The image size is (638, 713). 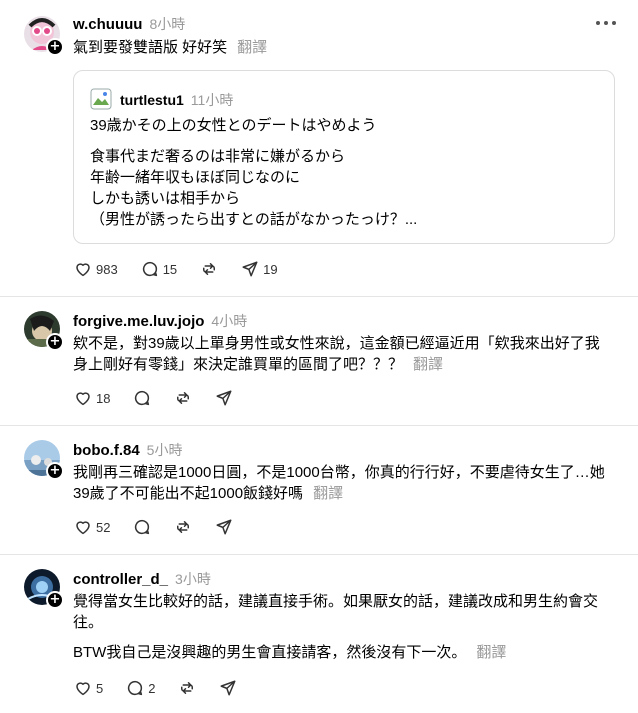 I want to click on like-button: 983, so click(x=96, y=269).